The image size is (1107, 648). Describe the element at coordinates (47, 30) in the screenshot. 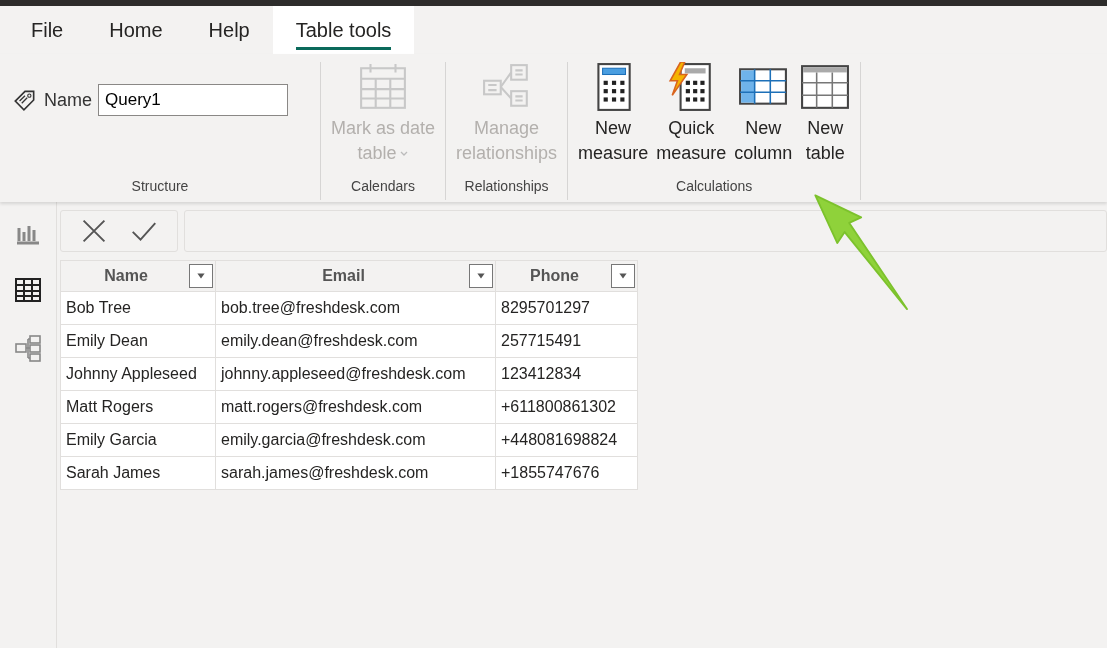

I see `ribbon-tab: File` at that location.